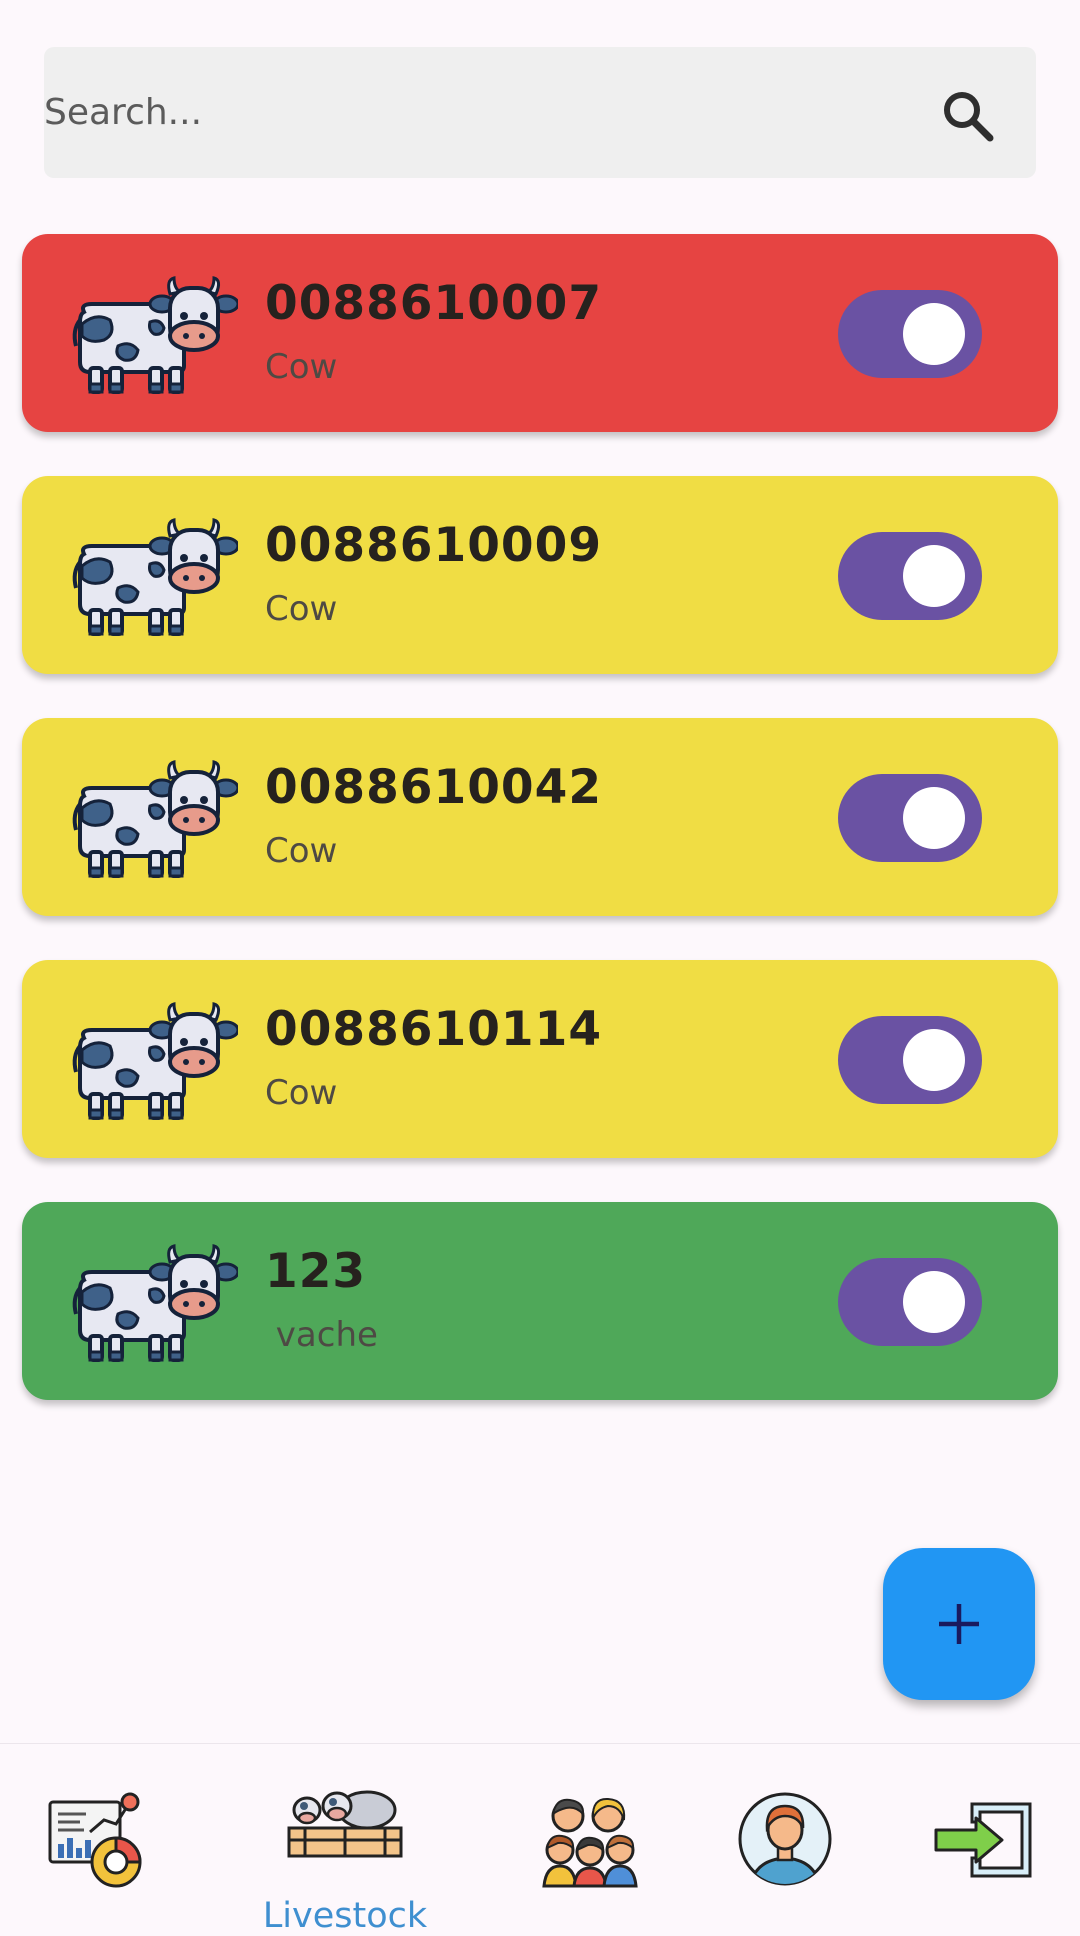 The image size is (1080, 1936). Describe the element at coordinates (540, 1301) in the screenshot. I see `livestock-card: 123 vache` at that location.